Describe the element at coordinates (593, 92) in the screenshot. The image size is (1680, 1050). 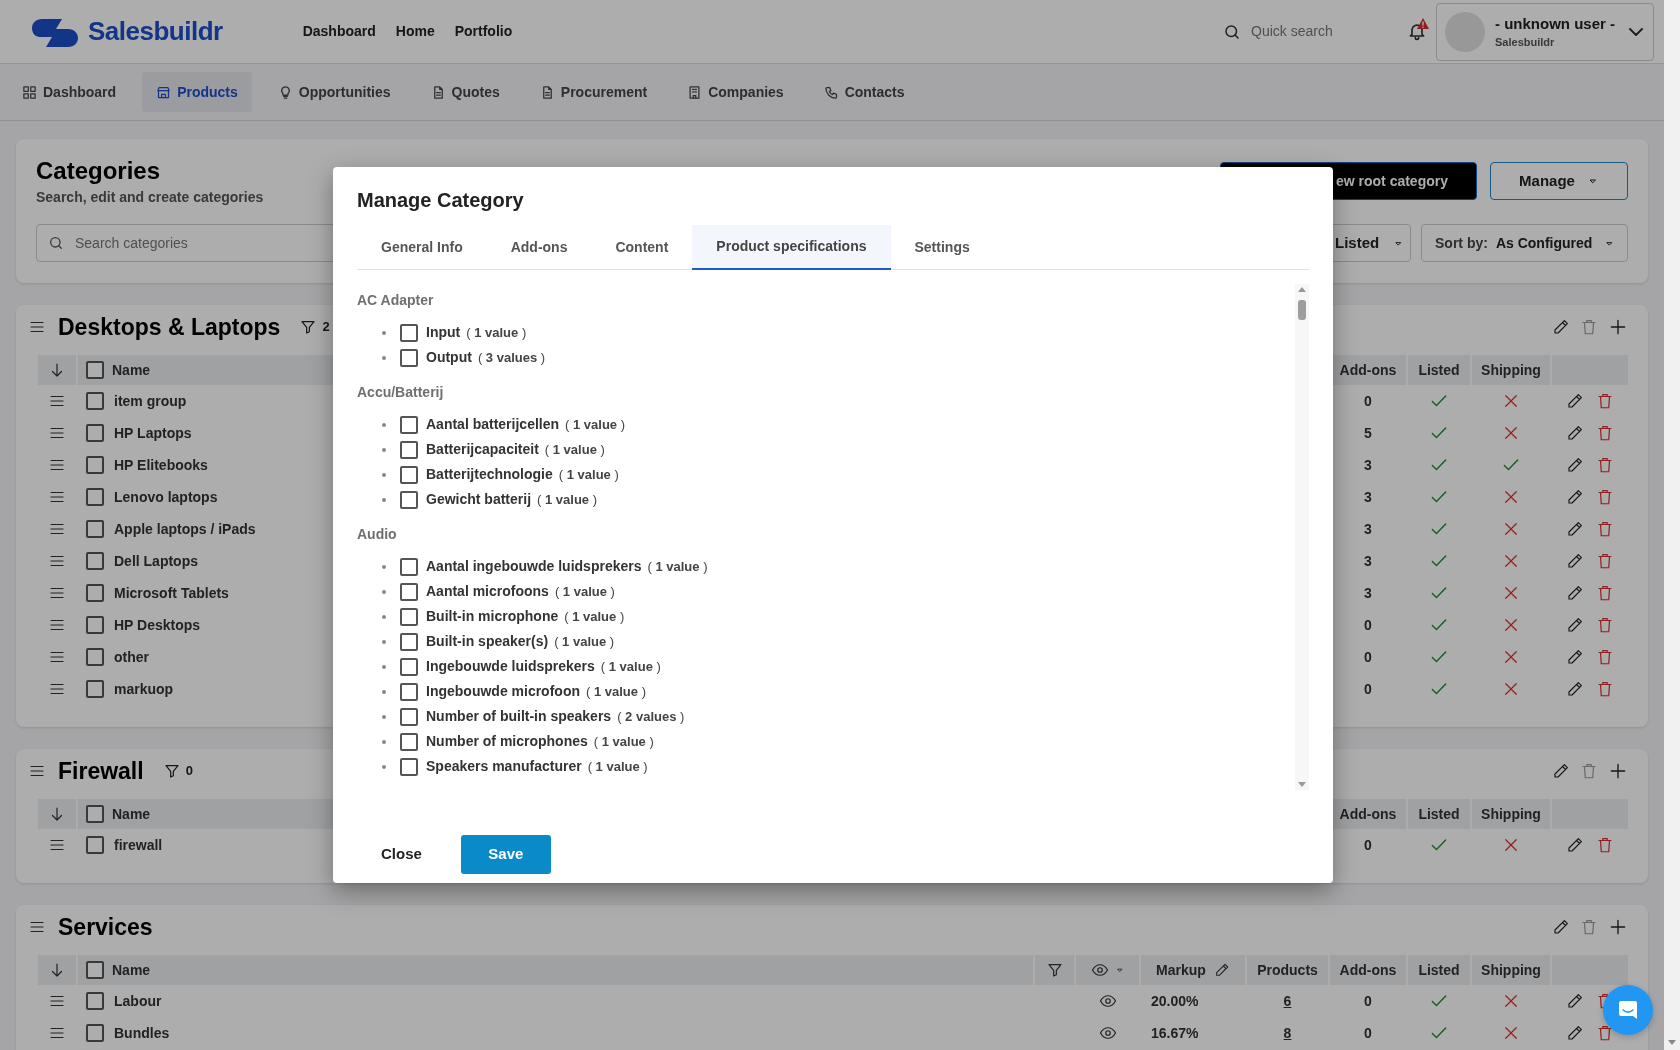
I see `nav-tab: Procurement` at that location.